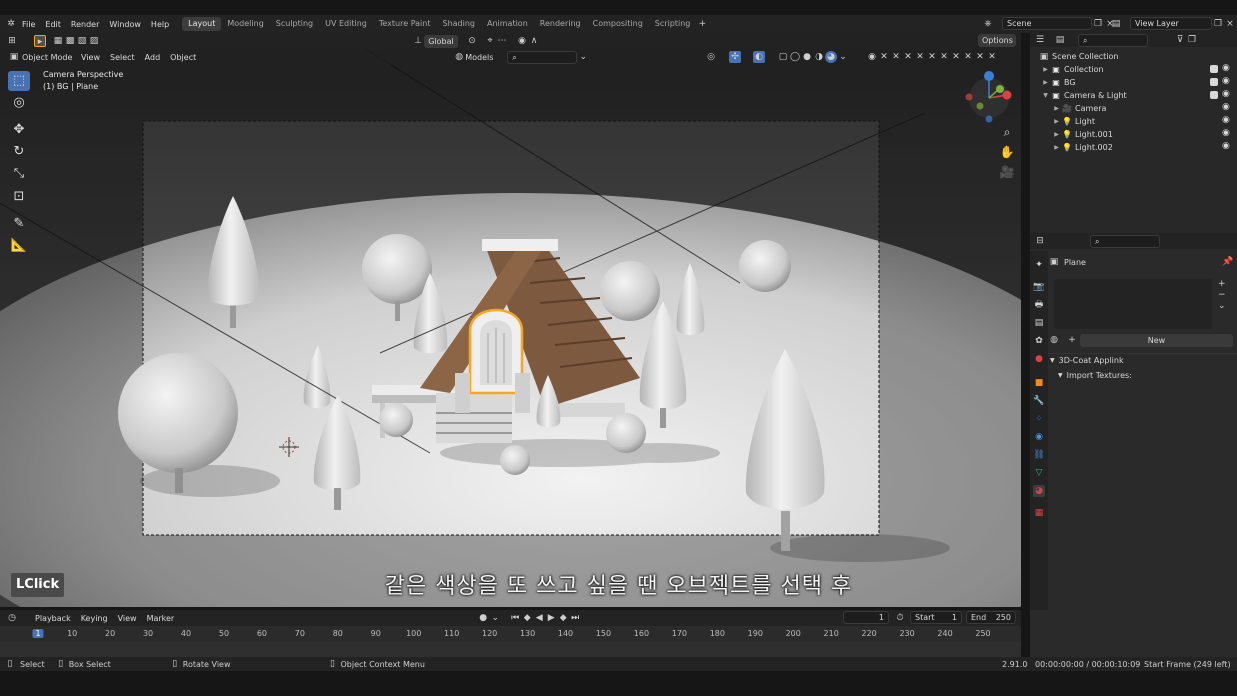  What do you see at coordinates (1133, 121) in the screenshot?
I see `outliner-item-light: ▶ 💡 Light ◉` at bounding box center [1133, 121].